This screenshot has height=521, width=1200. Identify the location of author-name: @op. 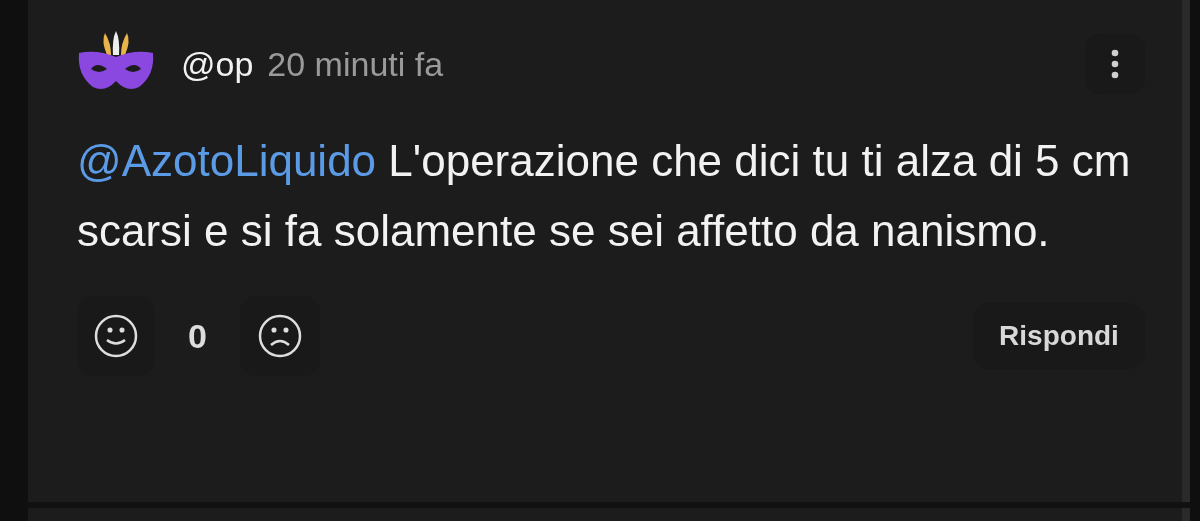
(217, 64).